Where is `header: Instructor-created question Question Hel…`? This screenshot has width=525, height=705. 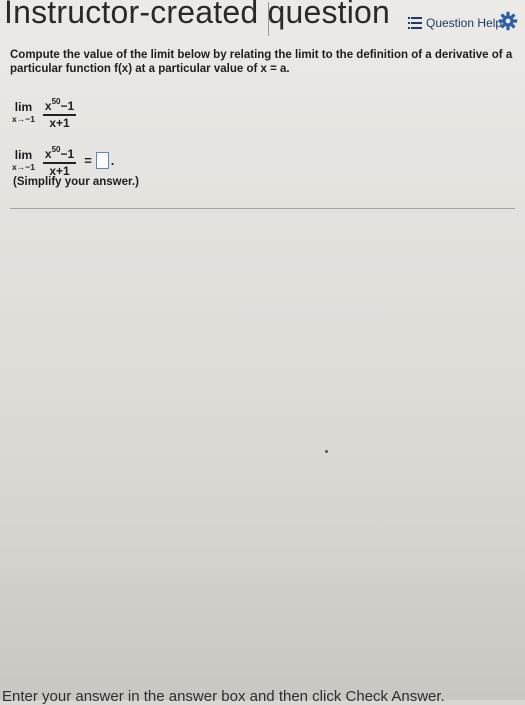 header: Instructor-created question Question Hel… is located at coordinates (262, 21).